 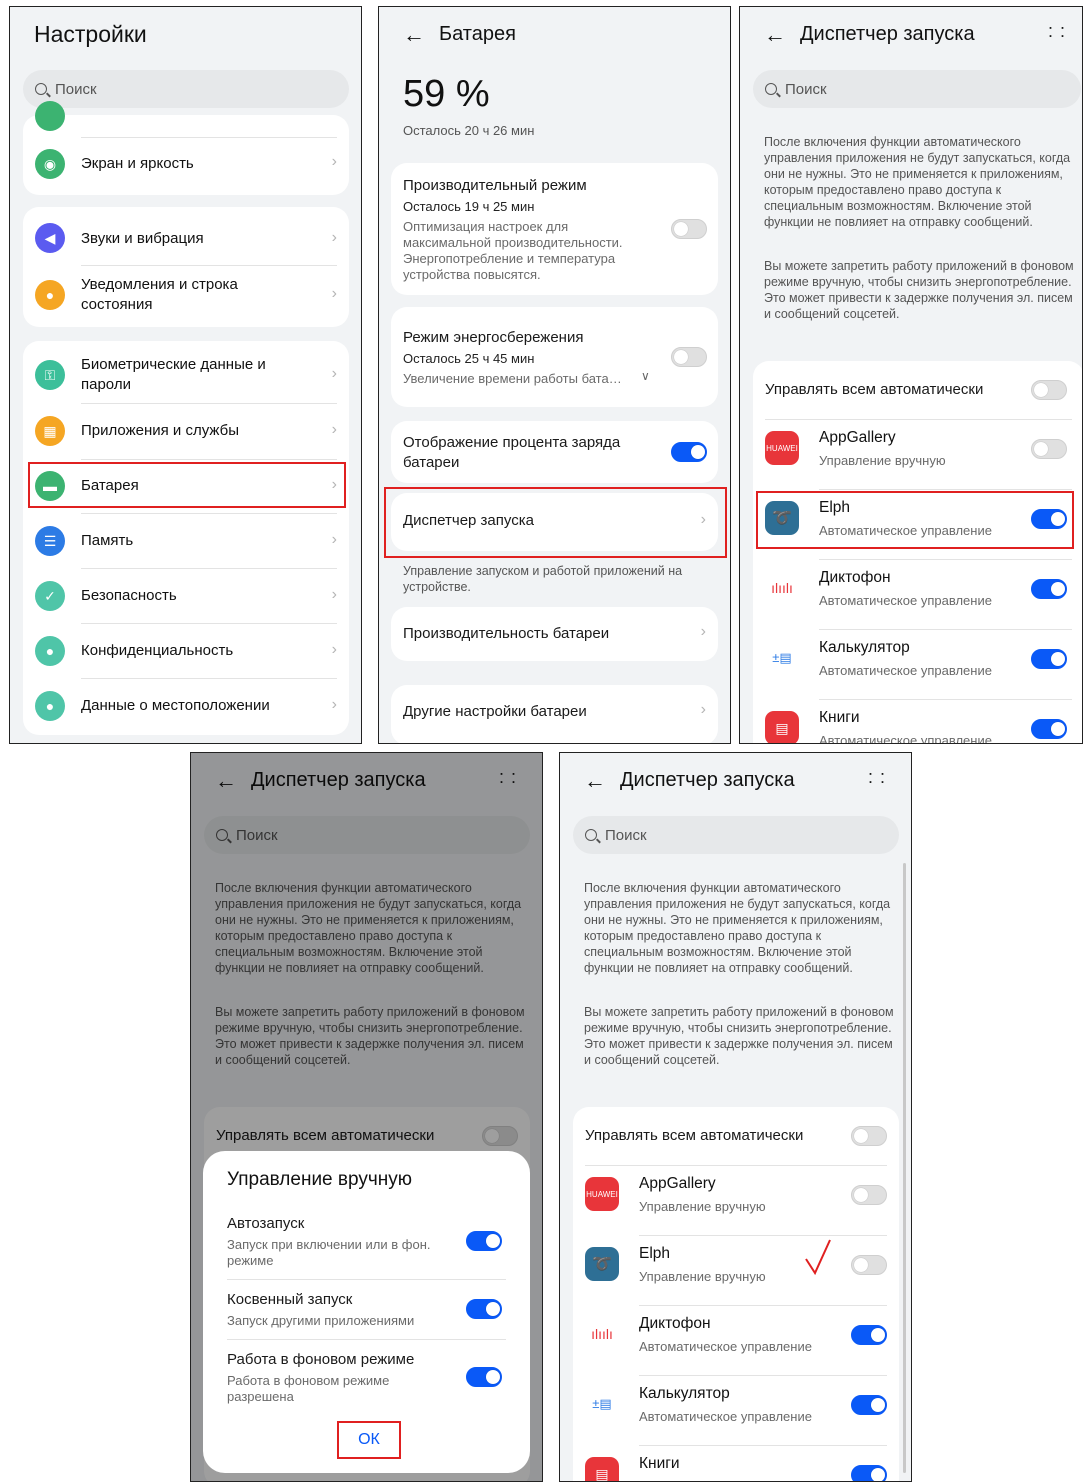 What do you see at coordinates (175, 705) in the screenshot?
I see `settings-item-label: Данные о местоположении` at bounding box center [175, 705].